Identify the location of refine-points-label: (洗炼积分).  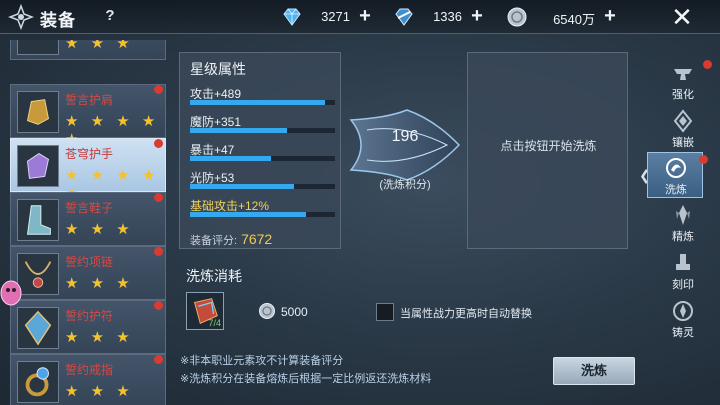
(405, 185).